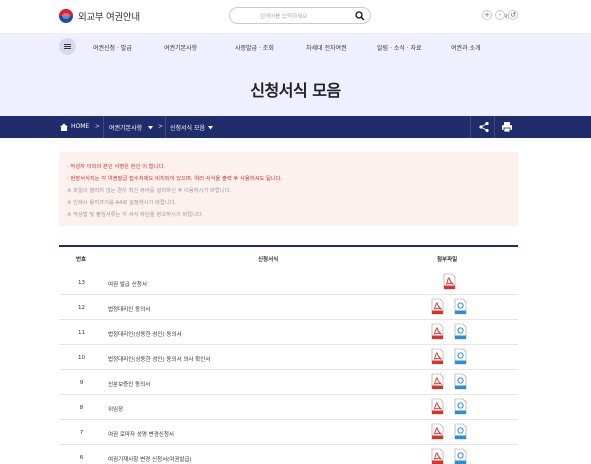 The image size is (591, 464). I want to click on row-number: 12, so click(81, 308).